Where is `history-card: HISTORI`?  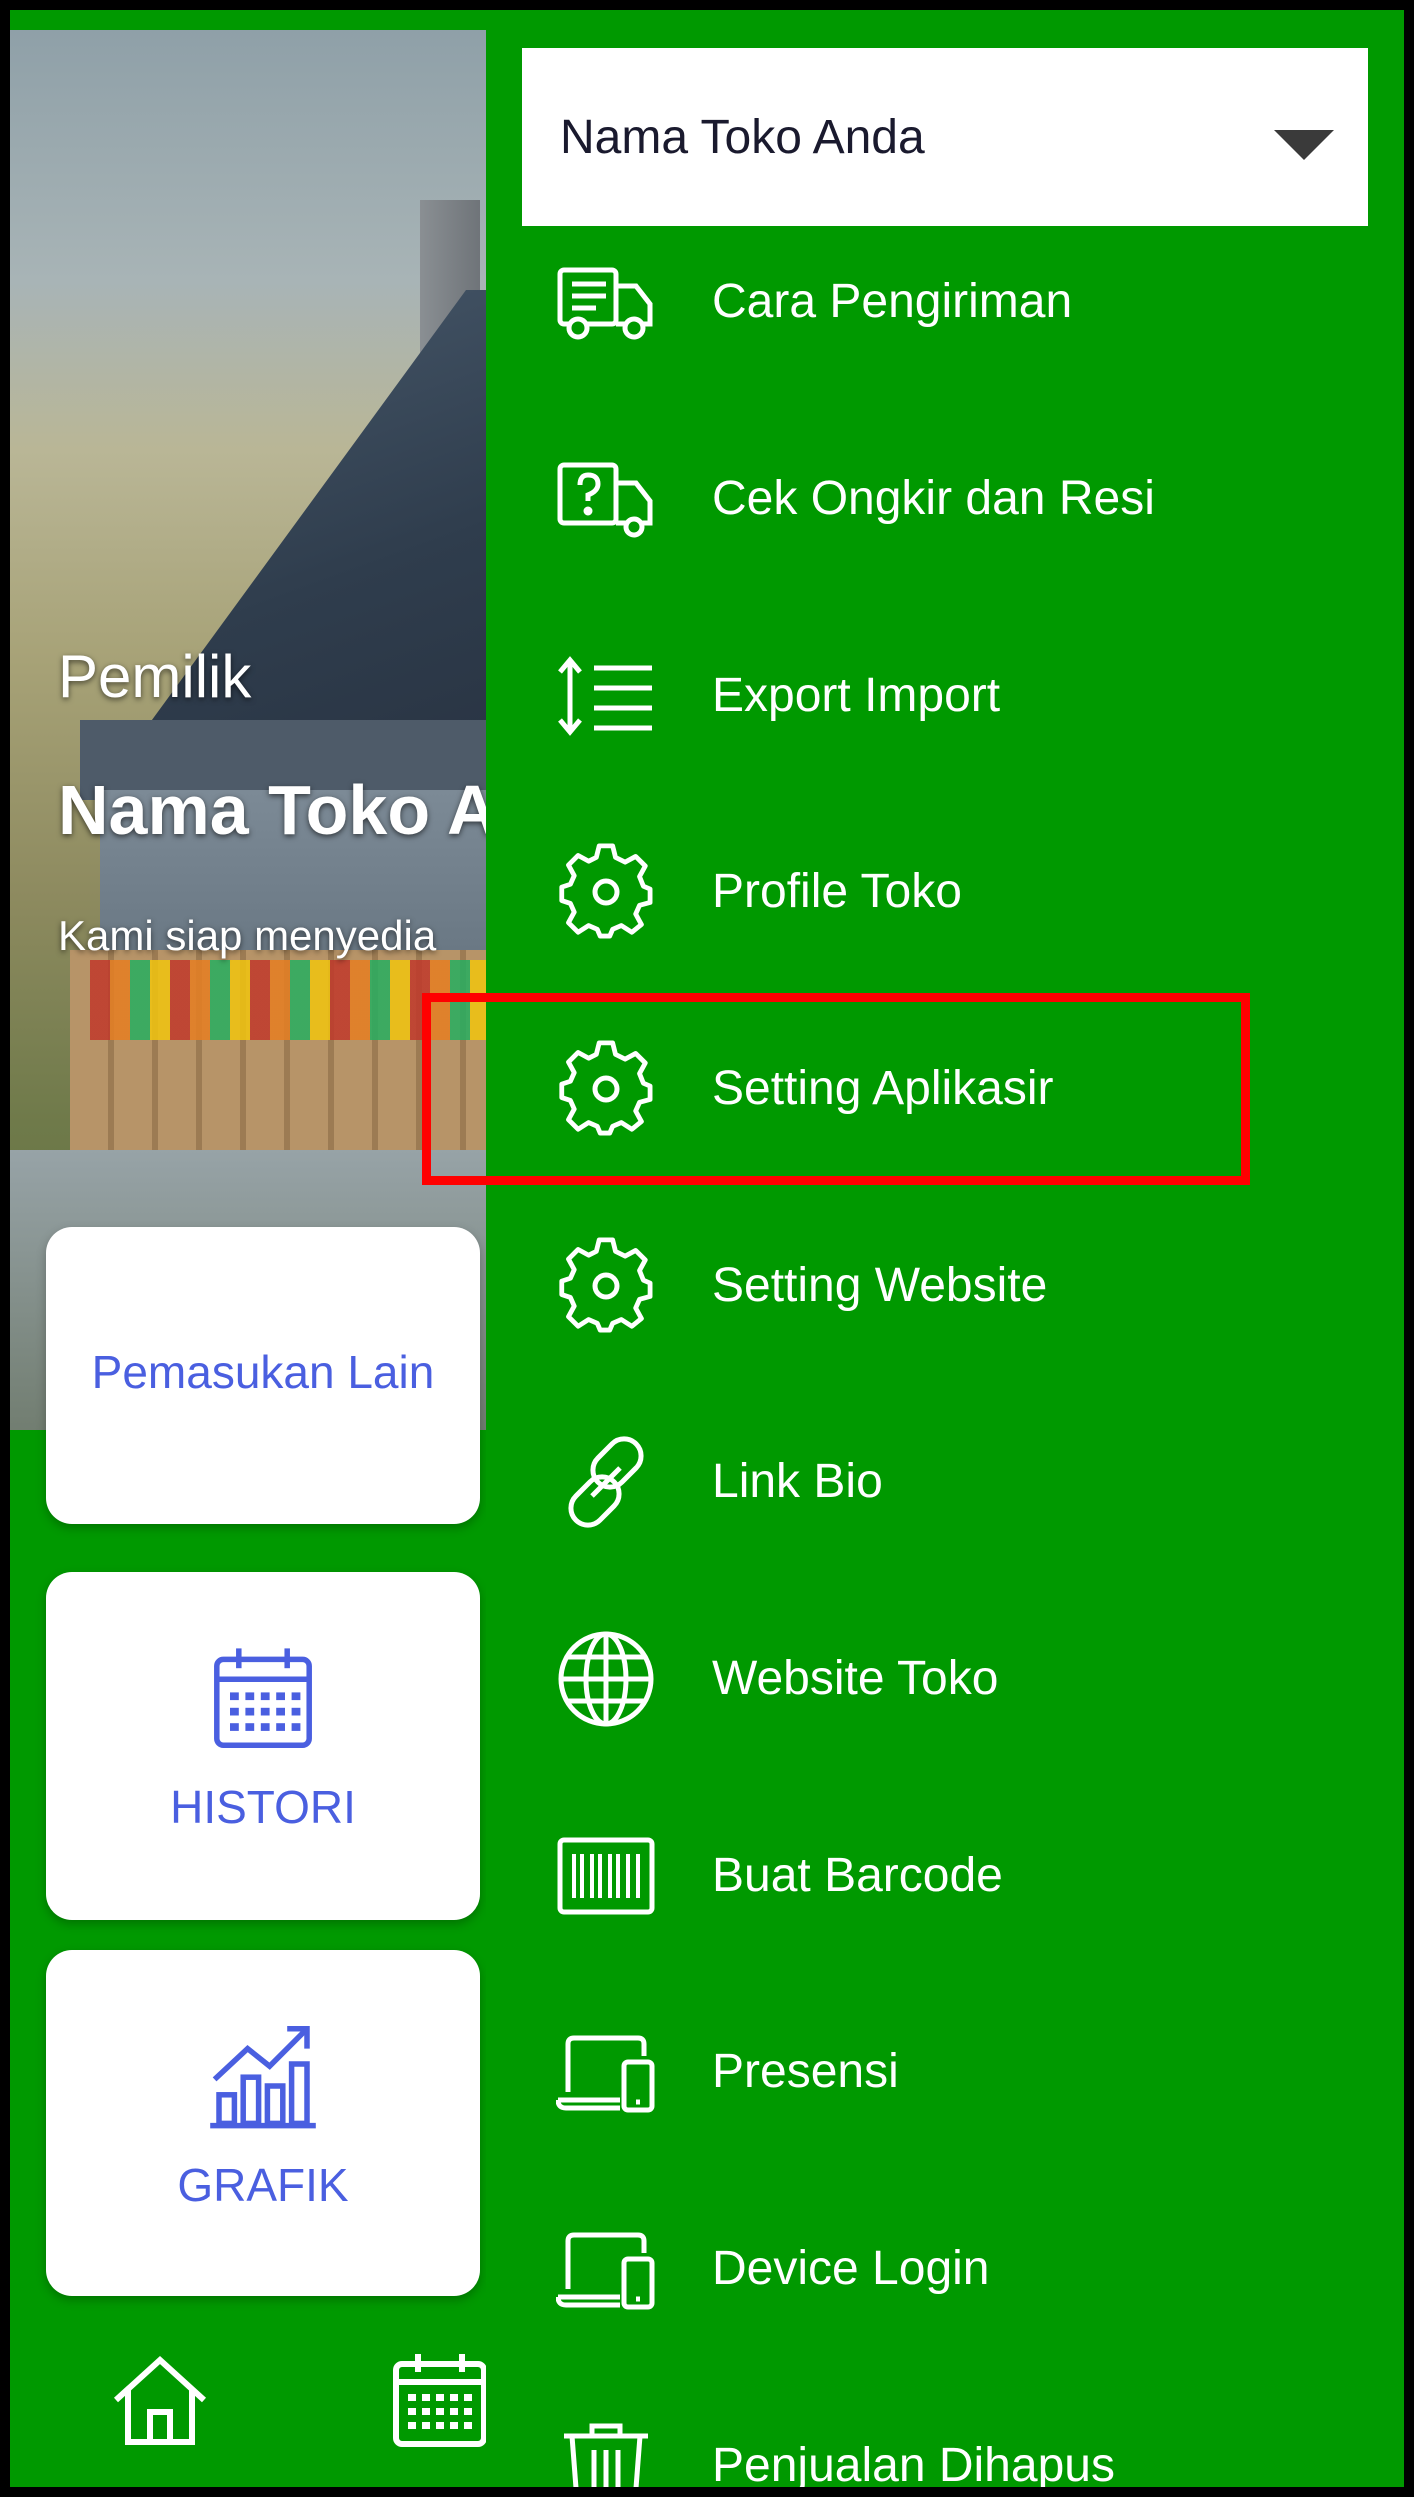 history-card: HISTORI is located at coordinates (263, 1746).